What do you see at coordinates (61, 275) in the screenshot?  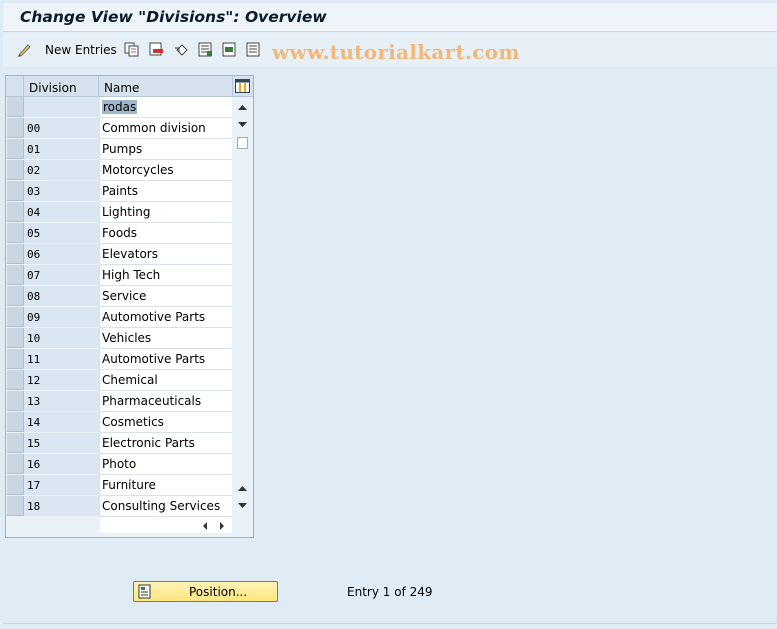 I see `division-cell: 07` at bounding box center [61, 275].